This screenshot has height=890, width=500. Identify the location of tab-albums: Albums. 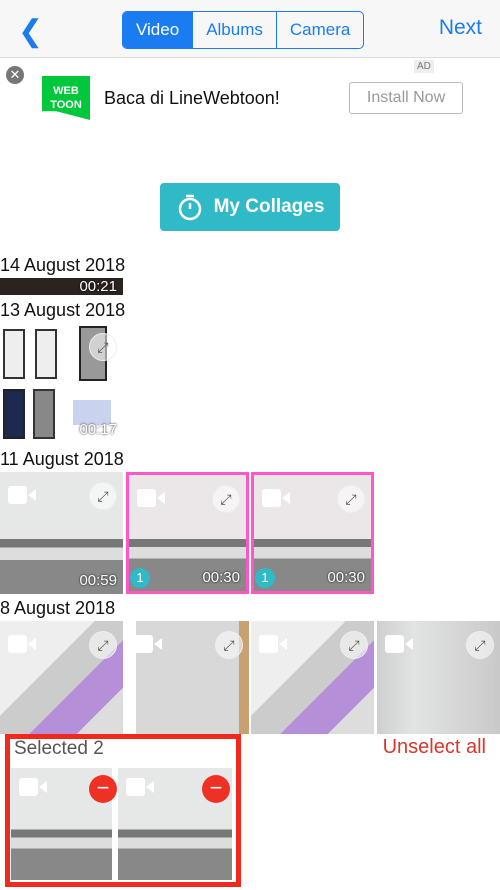
(235, 30).